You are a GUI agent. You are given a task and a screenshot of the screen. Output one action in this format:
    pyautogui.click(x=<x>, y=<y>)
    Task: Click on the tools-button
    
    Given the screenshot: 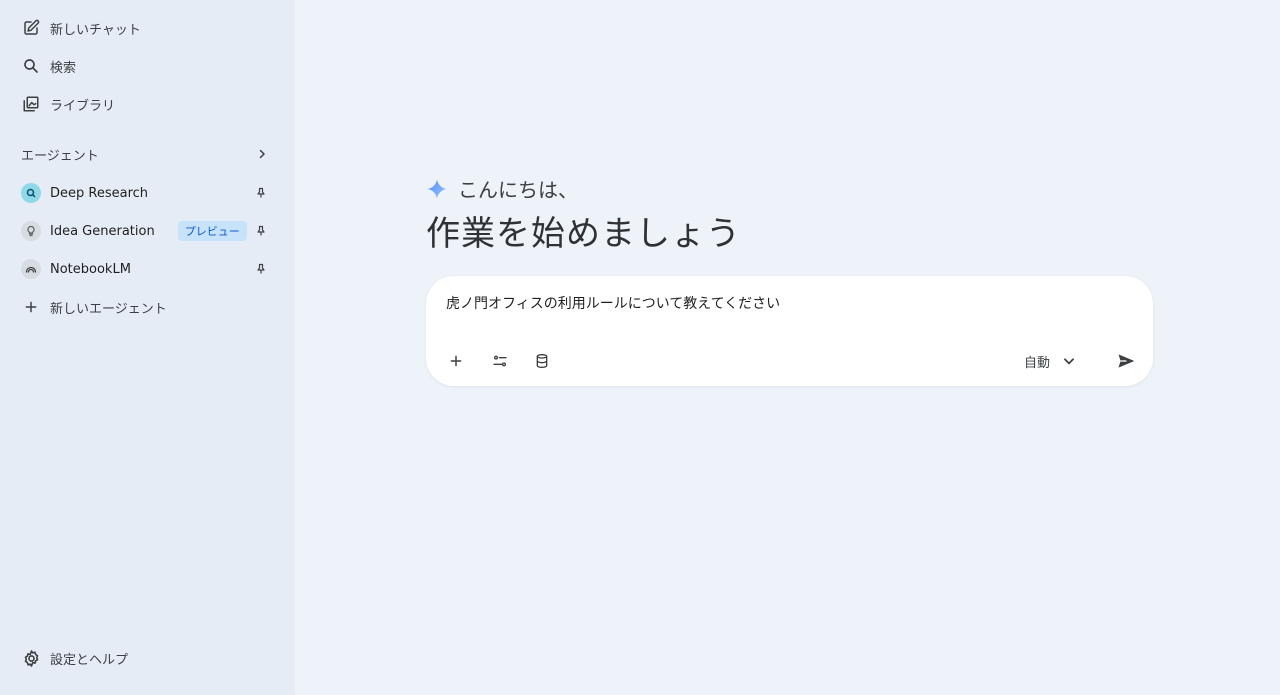 What is the action you would take?
    pyautogui.click(x=500, y=361)
    